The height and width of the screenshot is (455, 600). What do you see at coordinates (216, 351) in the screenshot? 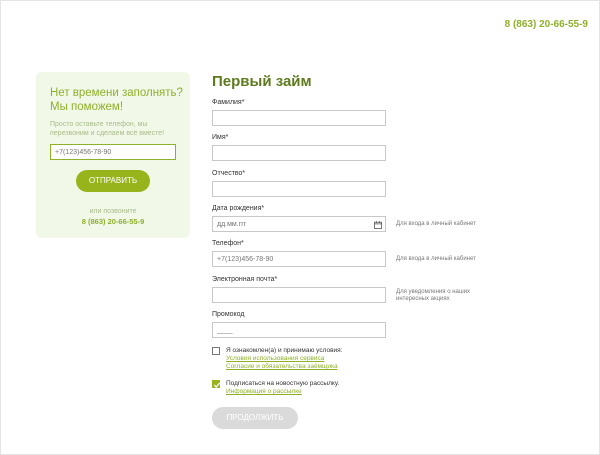
I see `consent-checkbox` at bounding box center [216, 351].